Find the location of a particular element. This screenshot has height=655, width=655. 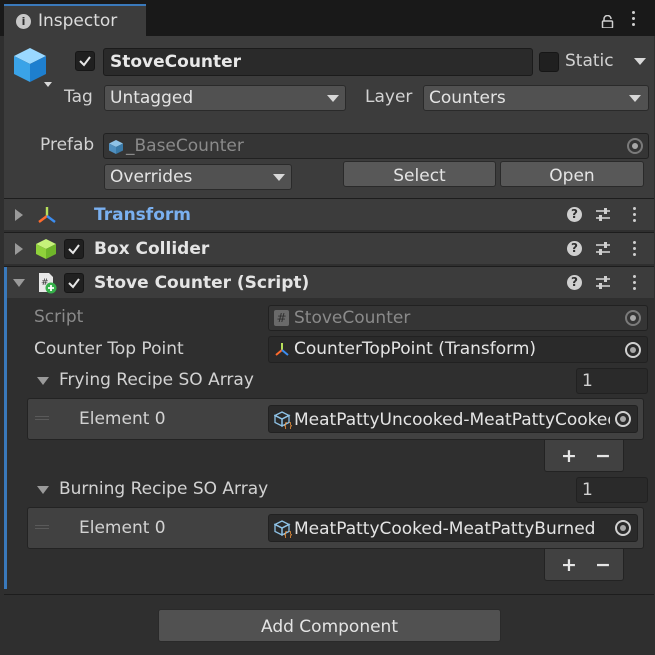

frying-remove-element-button: − is located at coordinates (603, 456).